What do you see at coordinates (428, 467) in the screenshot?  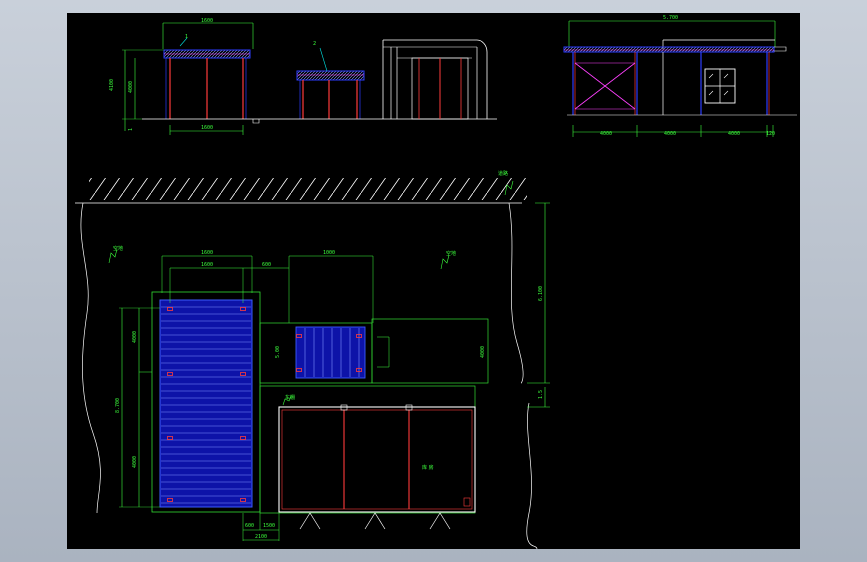 I see `room-label: 库 房` at bounding box center [428, 467].